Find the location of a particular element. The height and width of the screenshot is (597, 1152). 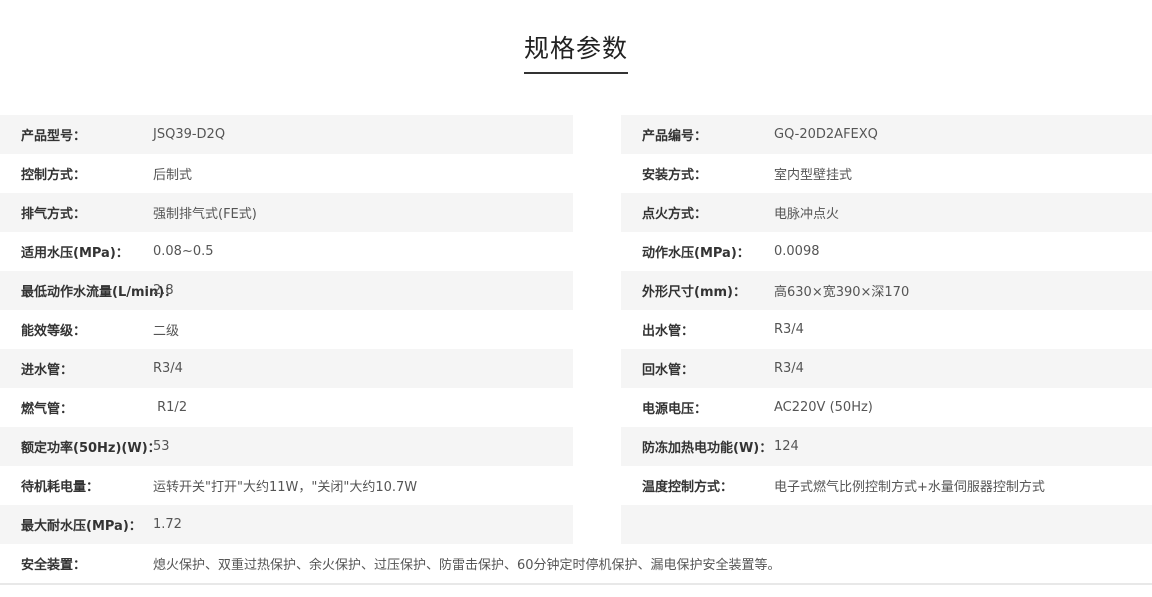

spec-label: 额定功率(50Hz)(W)： is located at coordinates (91, 448).